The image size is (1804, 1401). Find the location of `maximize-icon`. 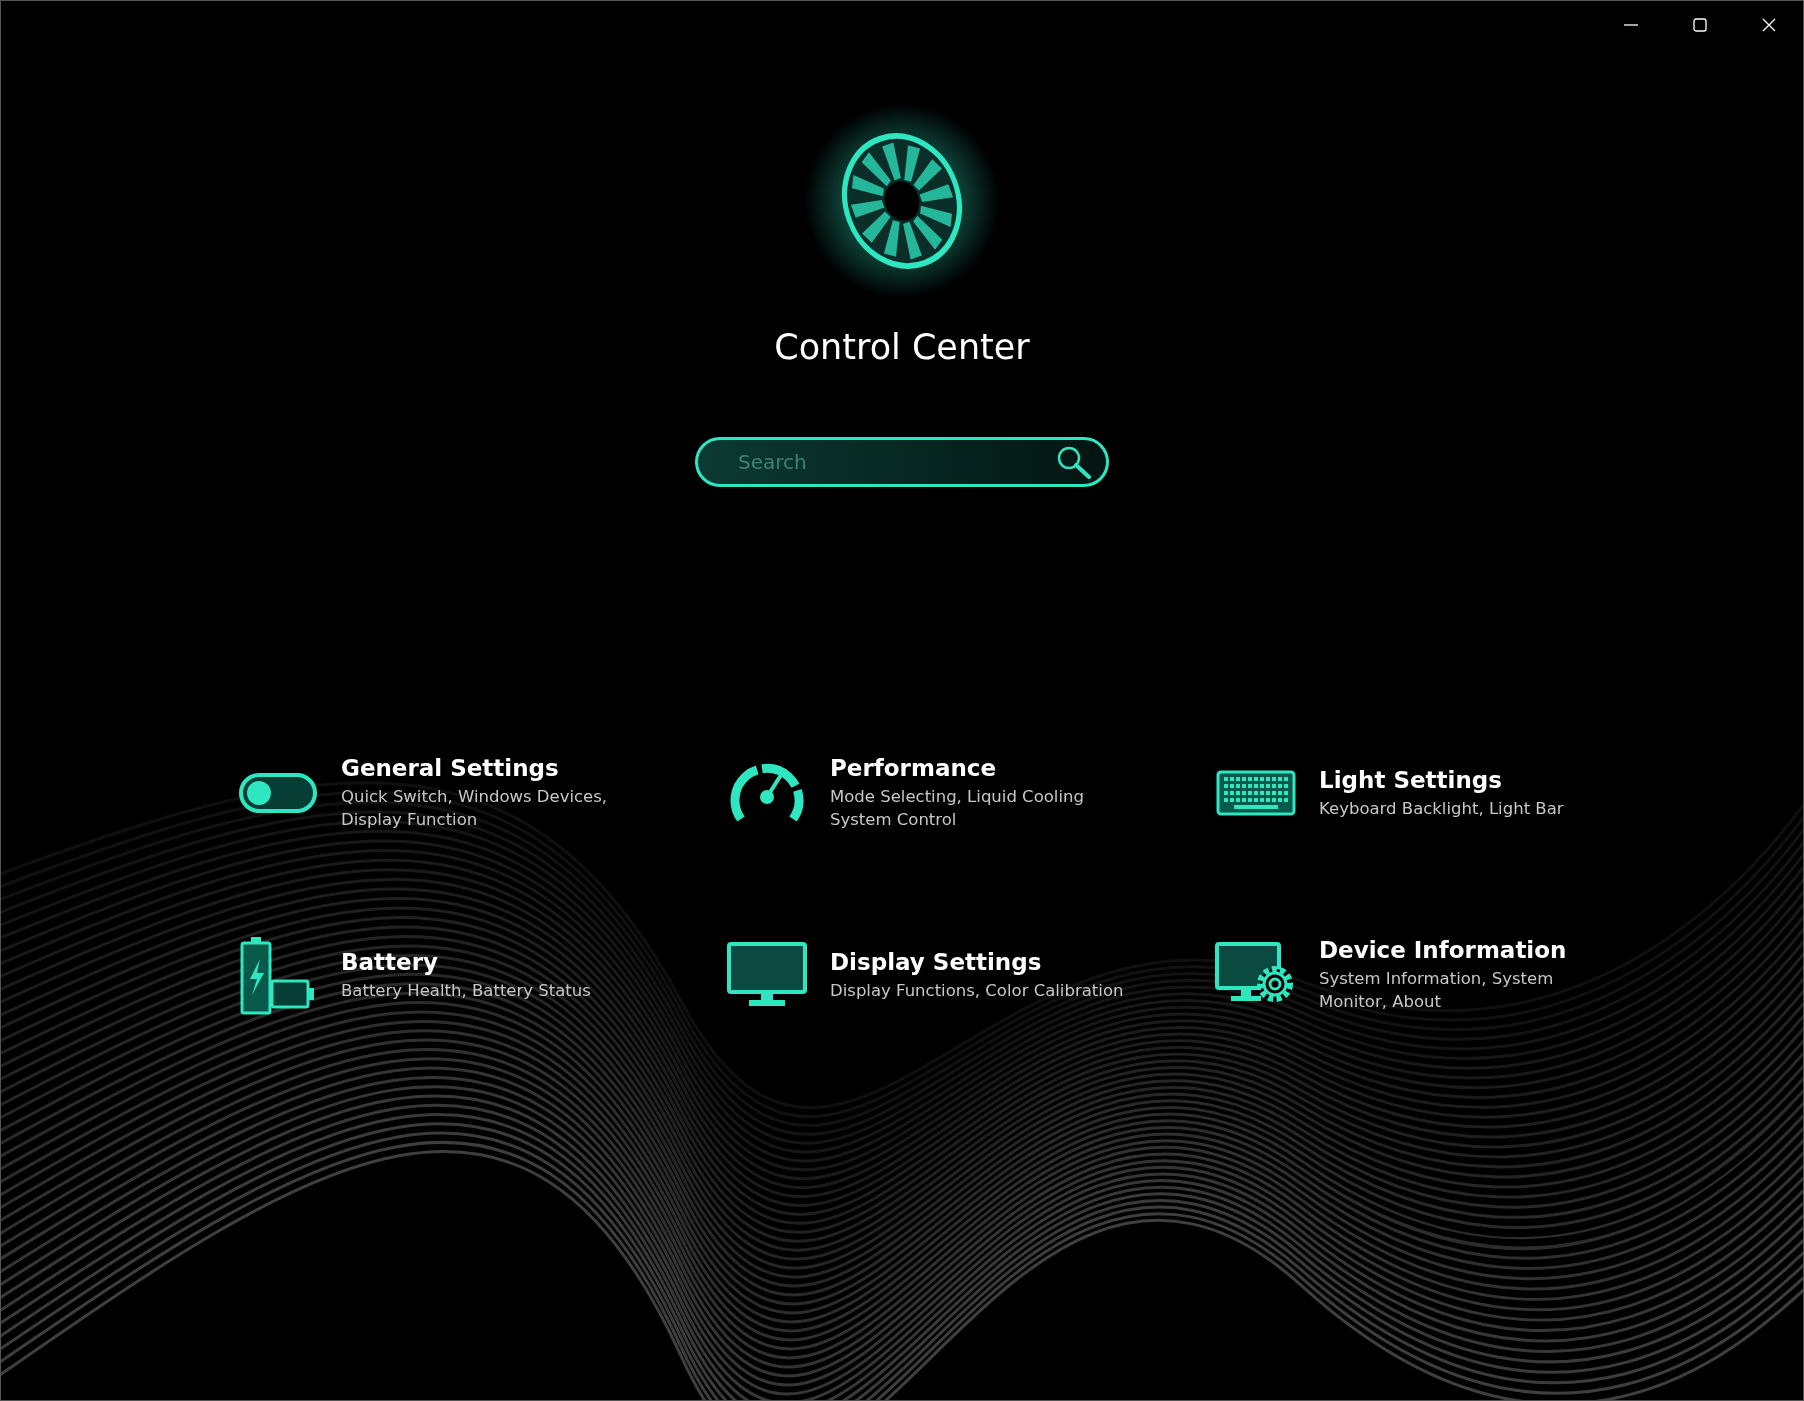

maximize-icon is located at coordinates (1699, 25).